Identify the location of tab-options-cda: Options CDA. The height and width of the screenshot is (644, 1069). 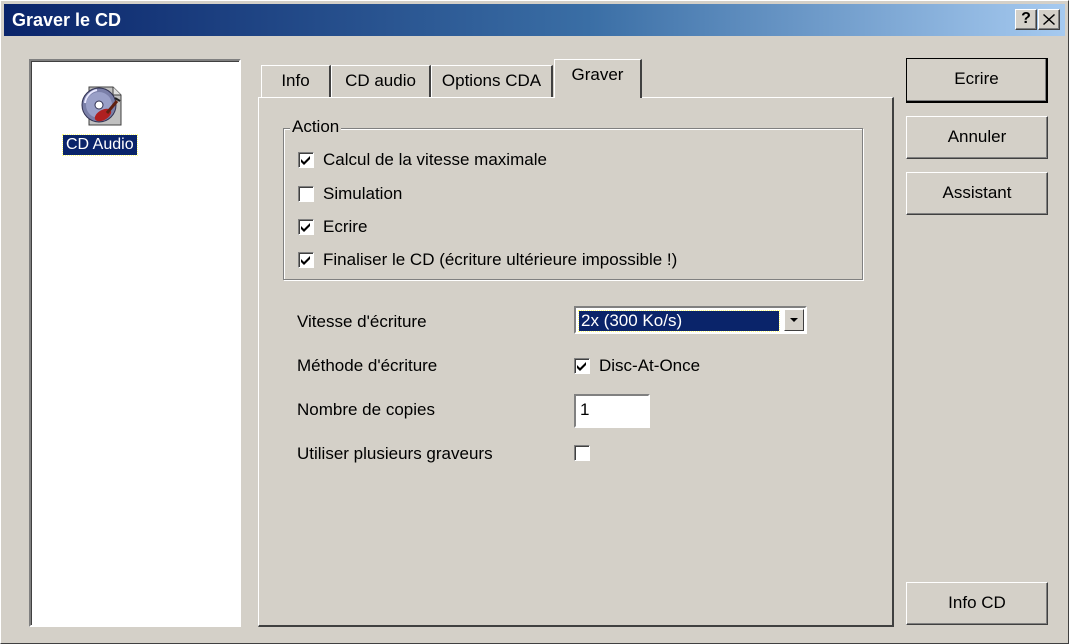
(492, 81).